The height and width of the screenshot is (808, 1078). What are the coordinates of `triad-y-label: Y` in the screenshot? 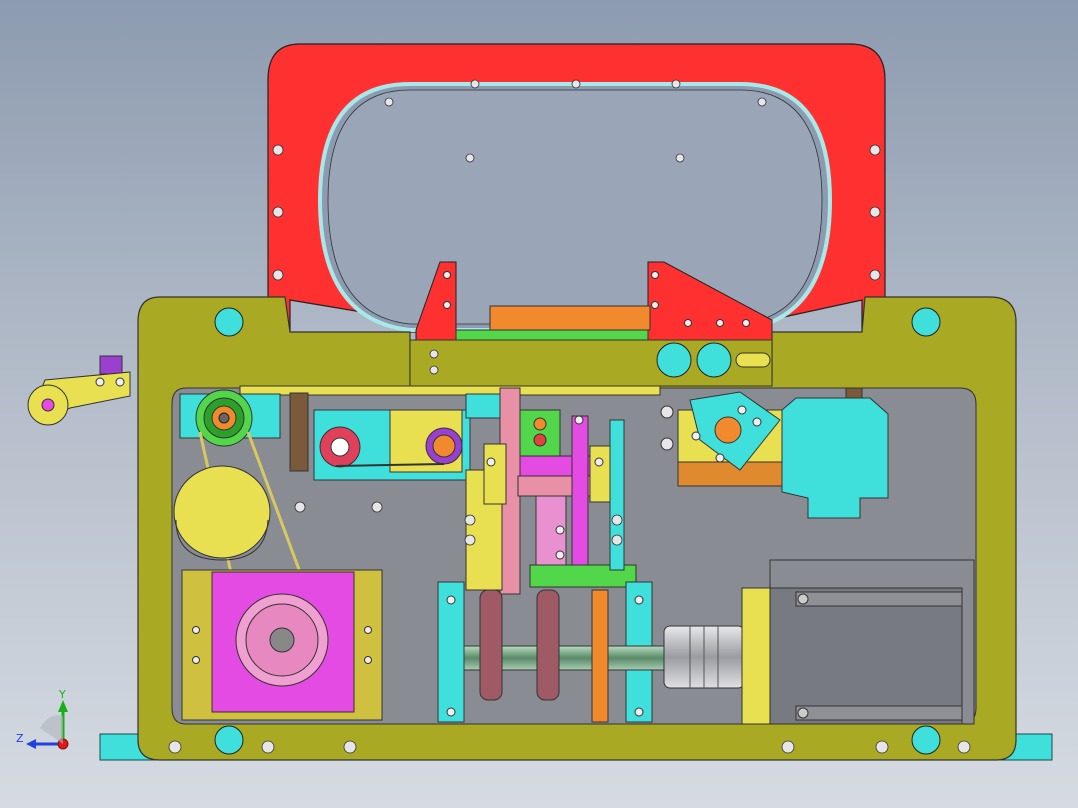 It's located at (62, 694).